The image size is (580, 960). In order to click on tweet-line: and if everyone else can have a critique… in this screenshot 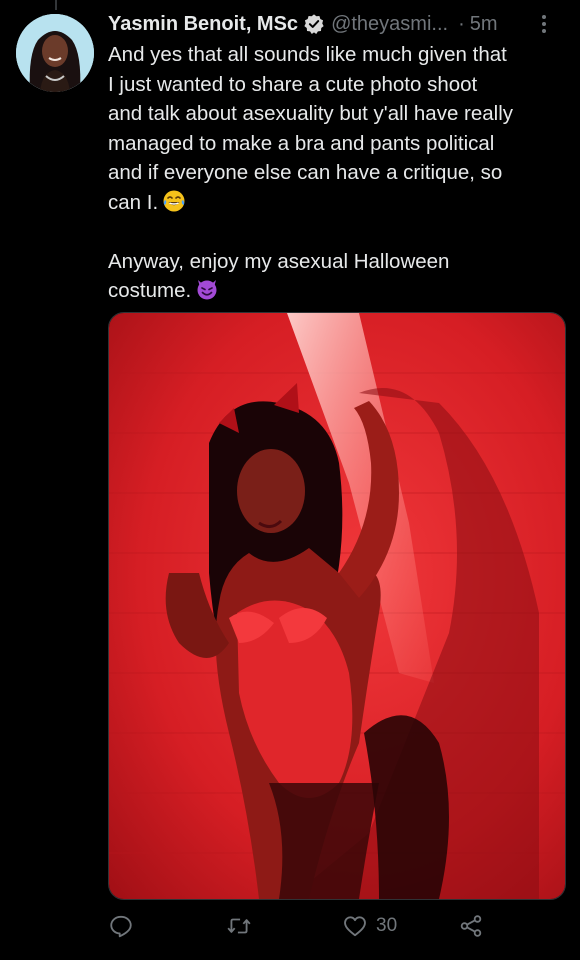, I will do `click(305, 172)`.